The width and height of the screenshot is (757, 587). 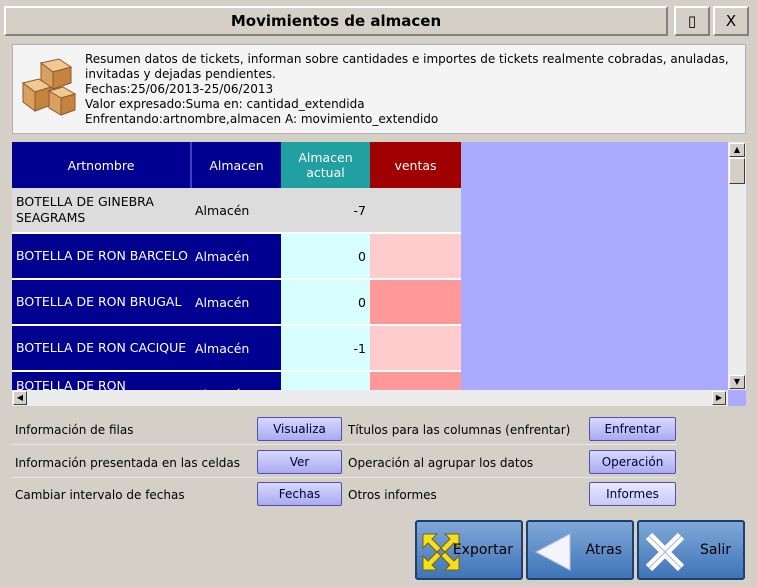 I want to click on column-header-almacen: Almacen, so click(x=236, y=165).